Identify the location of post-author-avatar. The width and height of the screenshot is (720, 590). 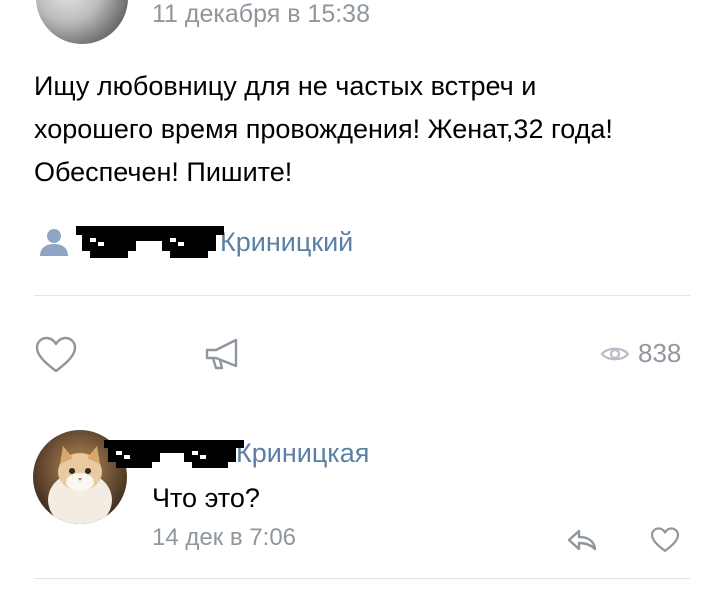
(82, 22).